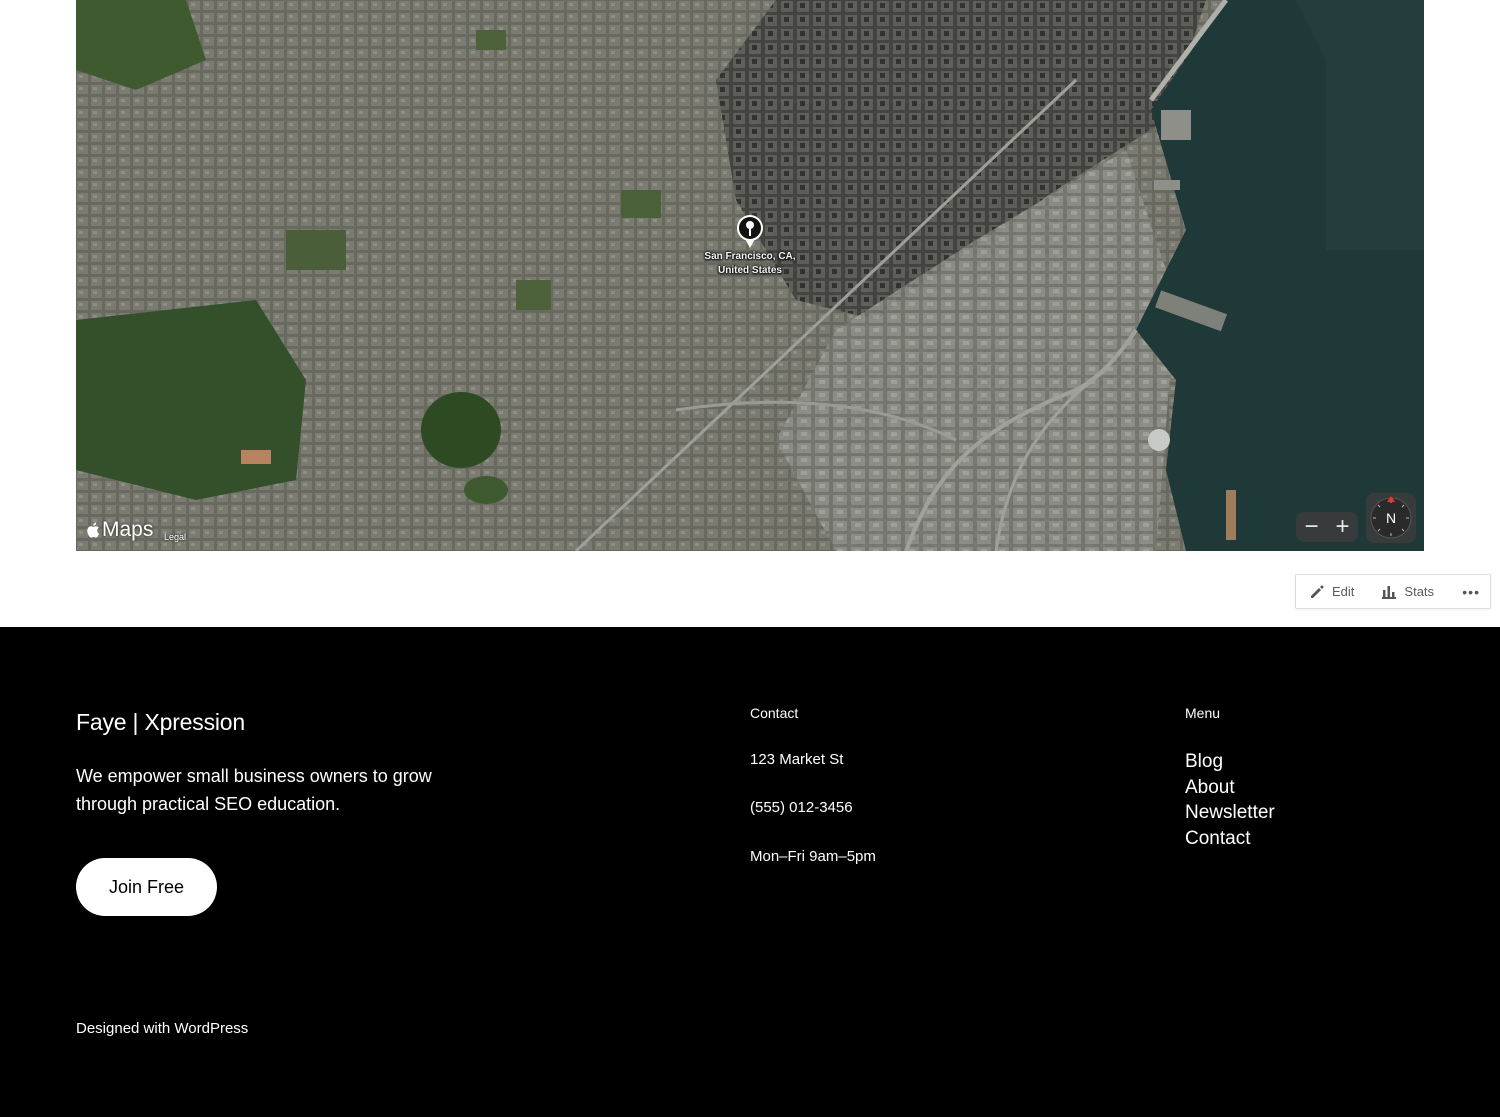 The image size is (1500, 1117). What do you see at coordinates (128, 529) in the screenshot?
I see `maps-brand-text: Maps` at bounding box center [128, 529].